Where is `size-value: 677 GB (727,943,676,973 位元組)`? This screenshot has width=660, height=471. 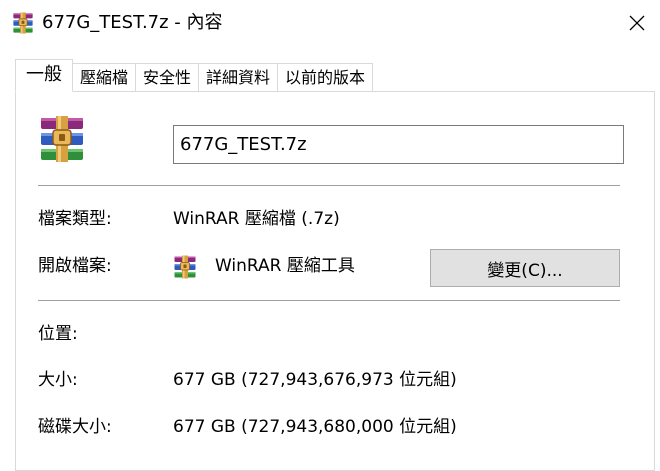
size-value: 677 GB (727,943,676,973 位元組) is located at coordinates (315, 380).